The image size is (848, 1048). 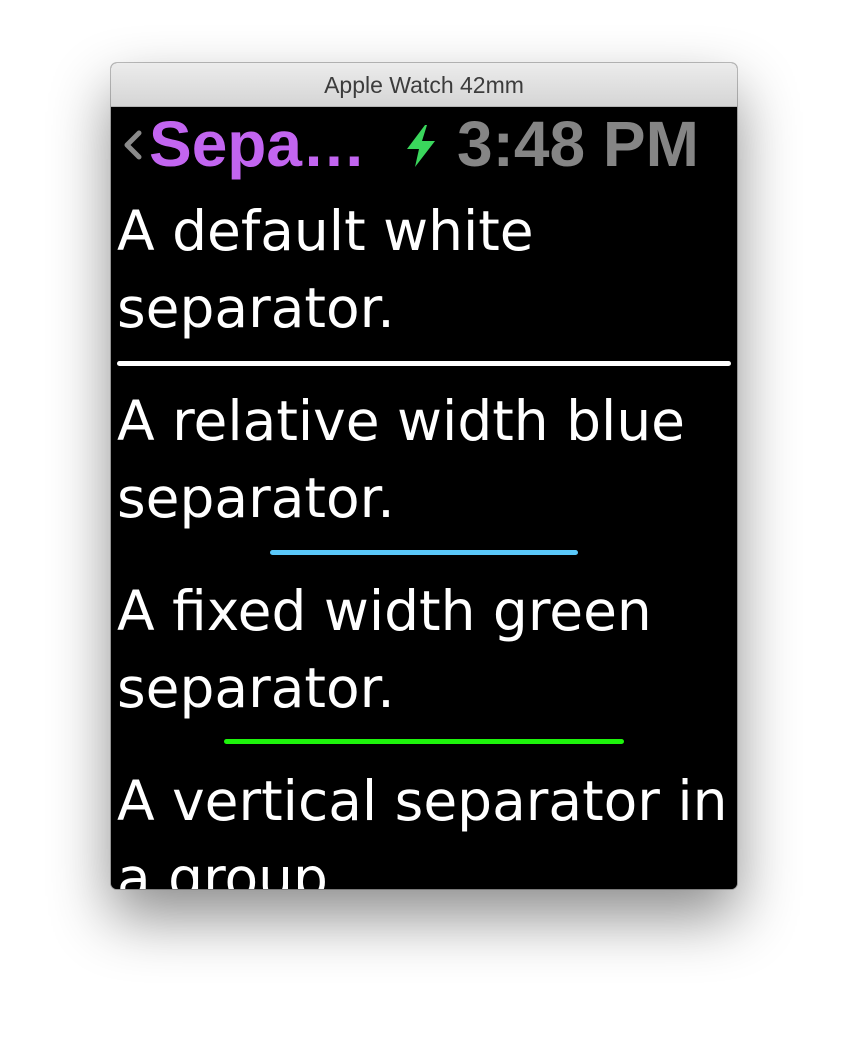 I want to click on list-item-label: A relative width blue separator., so click(x=401, y=459).